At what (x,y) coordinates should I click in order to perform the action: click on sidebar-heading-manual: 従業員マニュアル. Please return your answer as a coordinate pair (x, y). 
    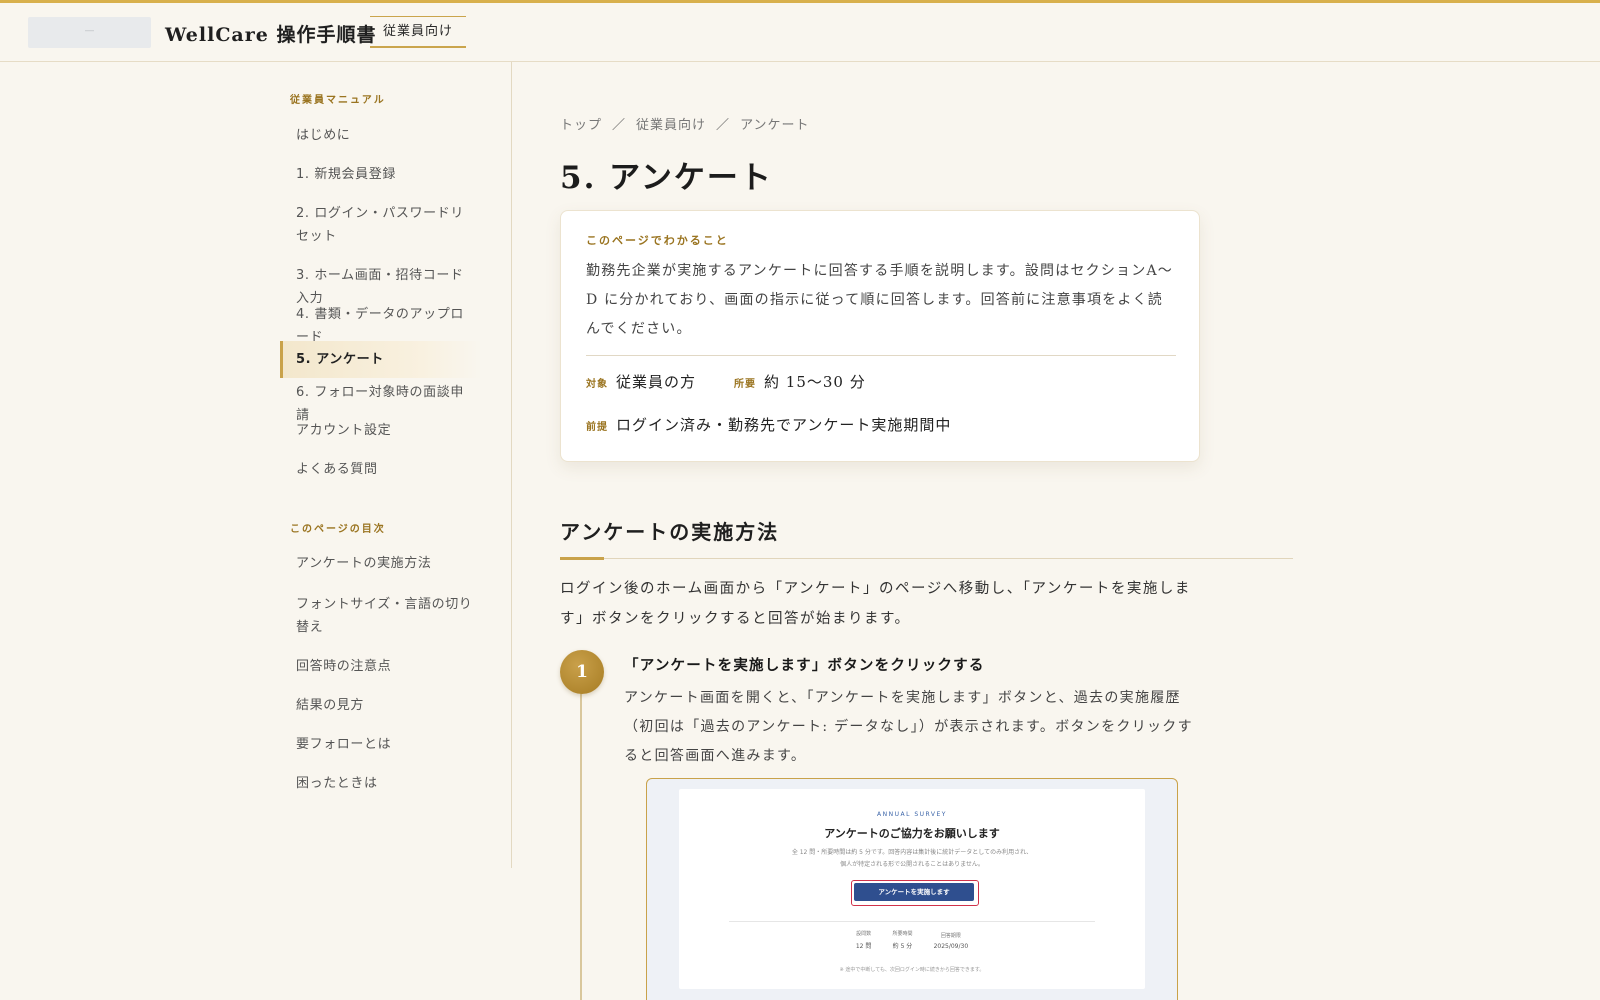
    Looking at the image, I should click on (338, 100).